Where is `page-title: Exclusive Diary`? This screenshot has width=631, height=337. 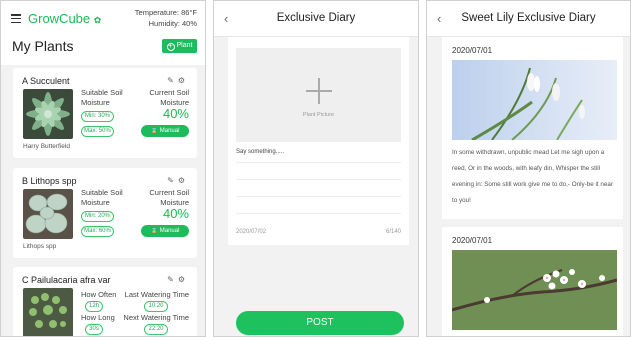
page-title: Exclusive Diary is located at coordinates (316, 18).